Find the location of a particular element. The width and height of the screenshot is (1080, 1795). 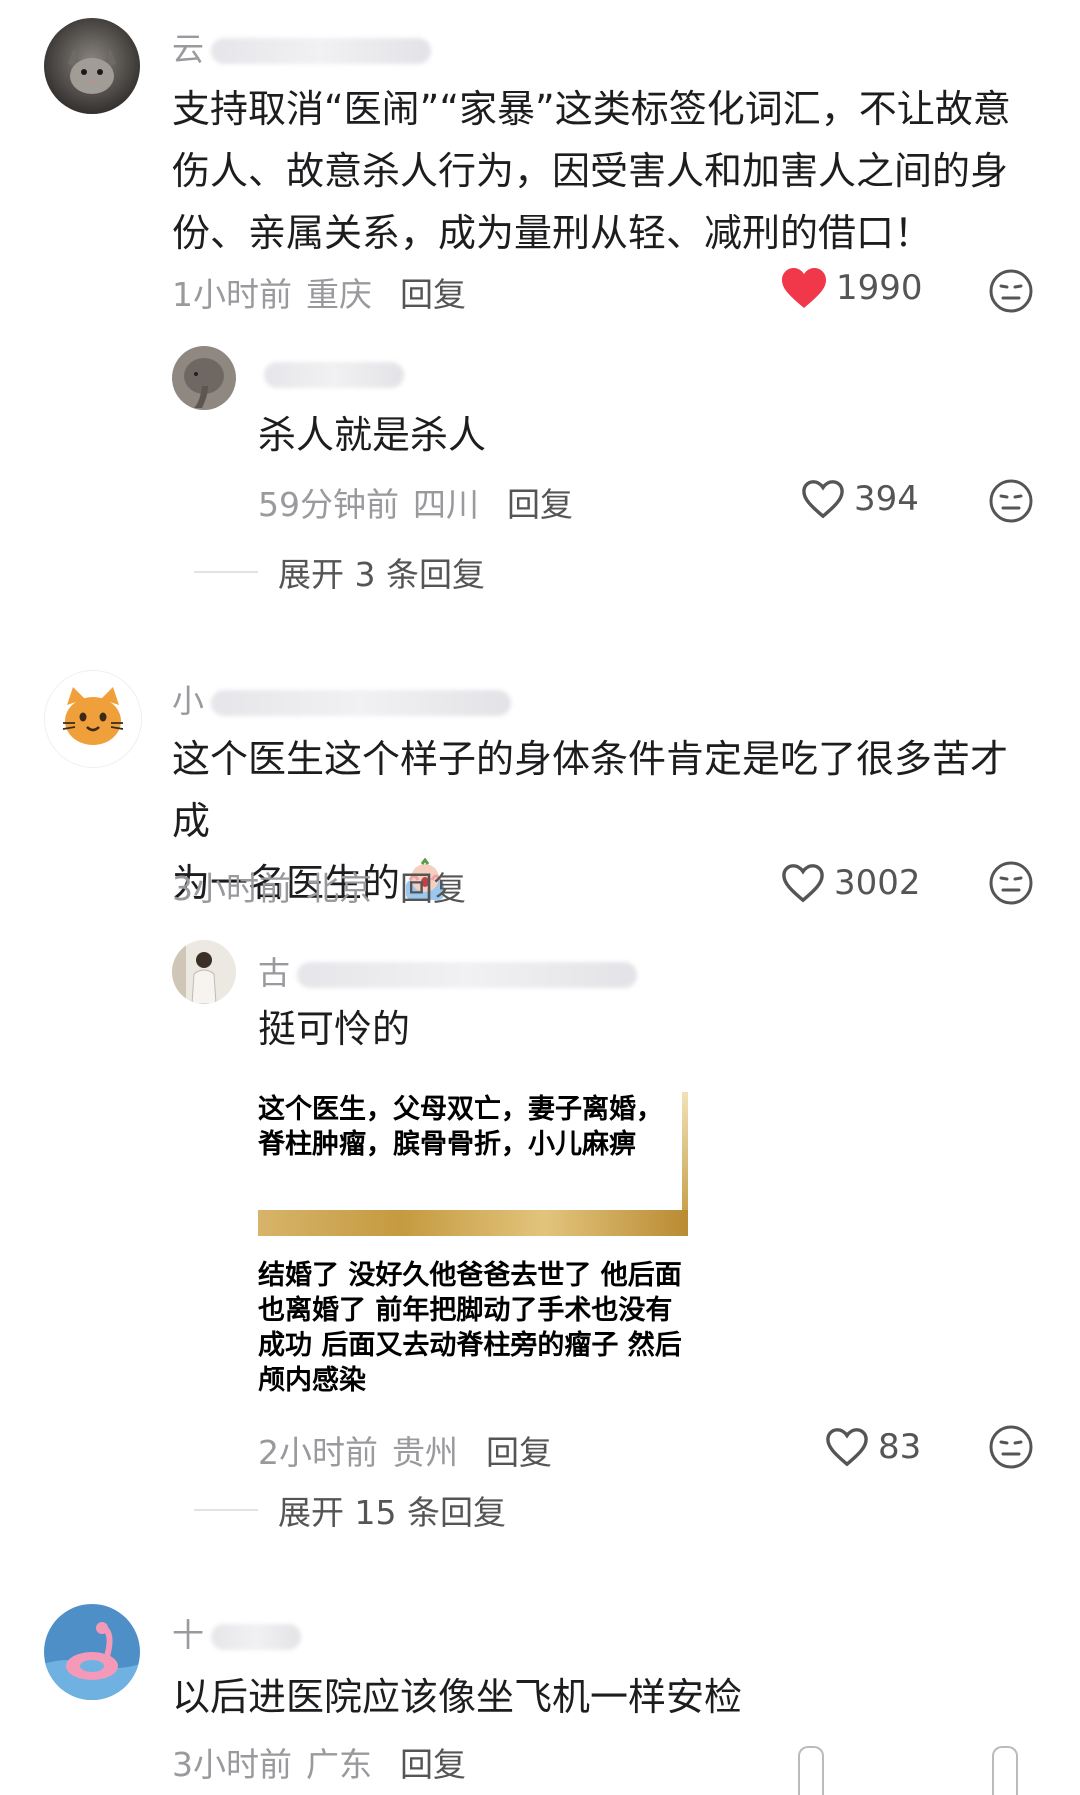

expand-replies-button: 展开 3 条回复 is located at coordinates (339, 572).